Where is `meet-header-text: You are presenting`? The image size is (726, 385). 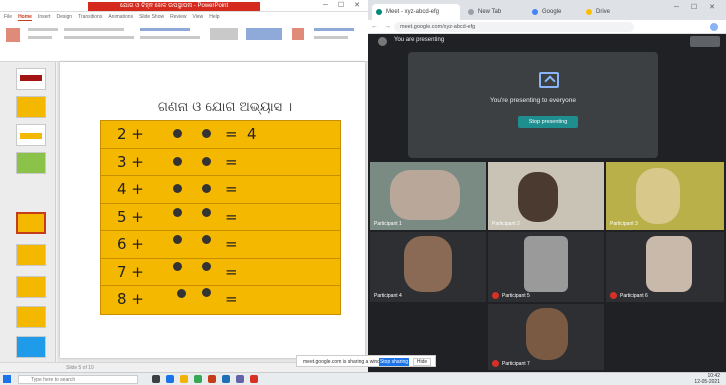 meet-header-text: You are presenting is located at coordinates (419, 40).